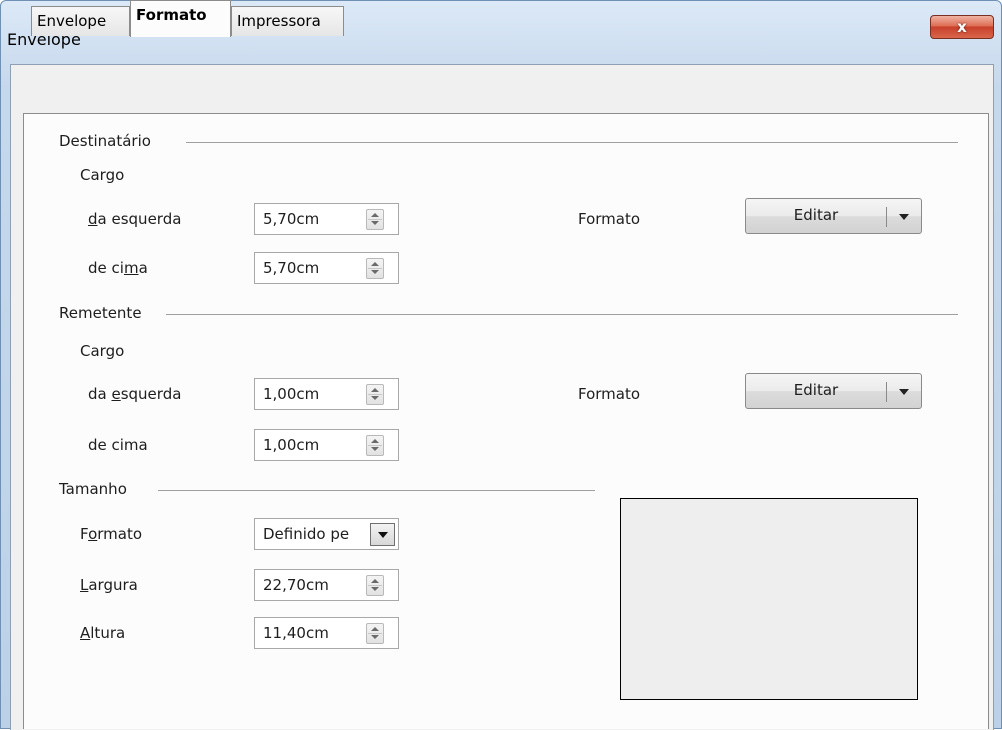 The image size is (1002, 730). What do you see at coordinates (326, 445) in the screenshot?
I see `rem-top-spinner: 1,00cm` at bounding box center [326, 445].